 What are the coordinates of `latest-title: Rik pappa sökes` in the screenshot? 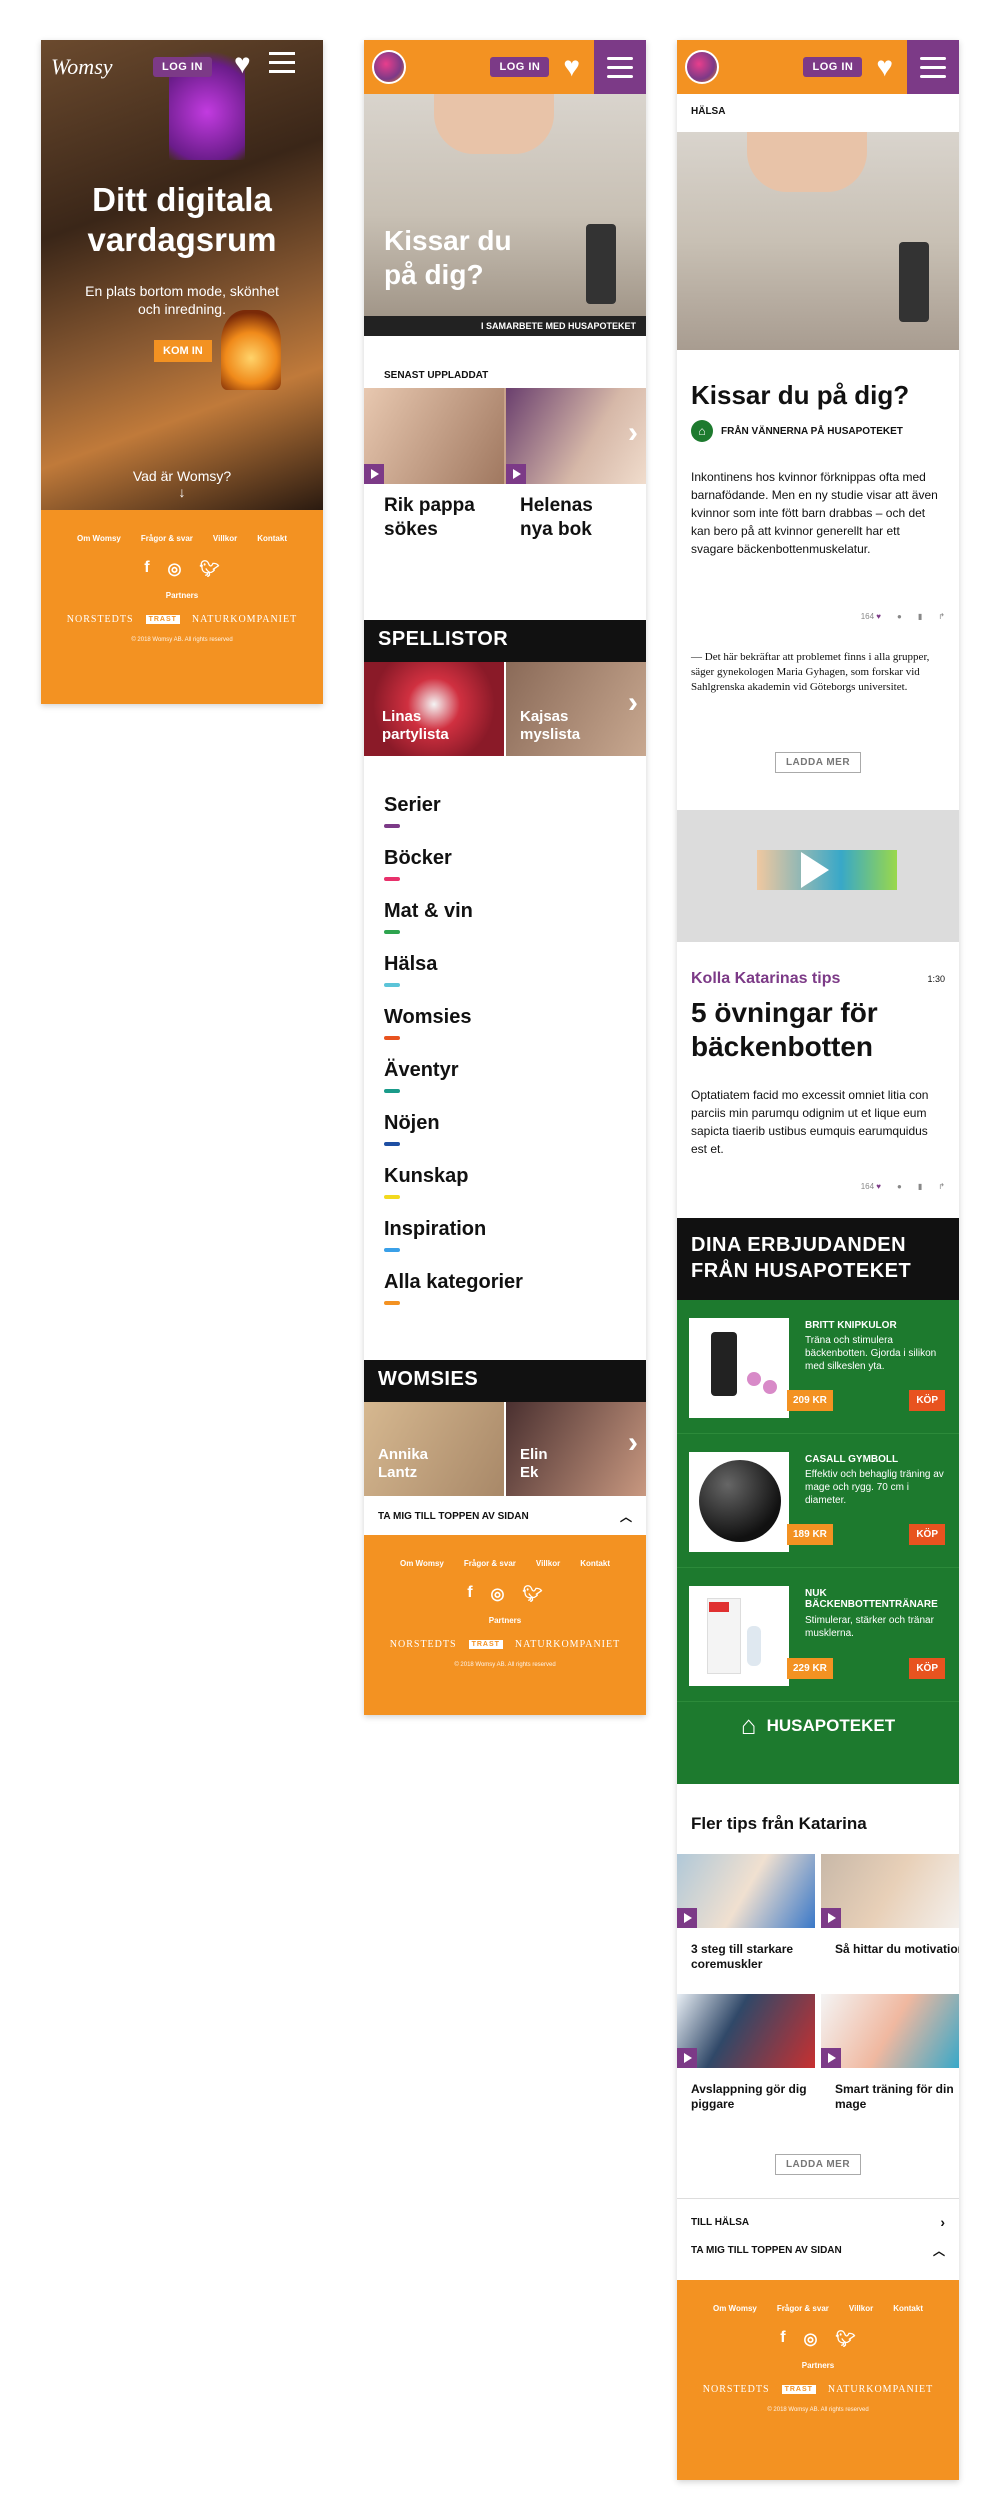 It's located at (439, 518).